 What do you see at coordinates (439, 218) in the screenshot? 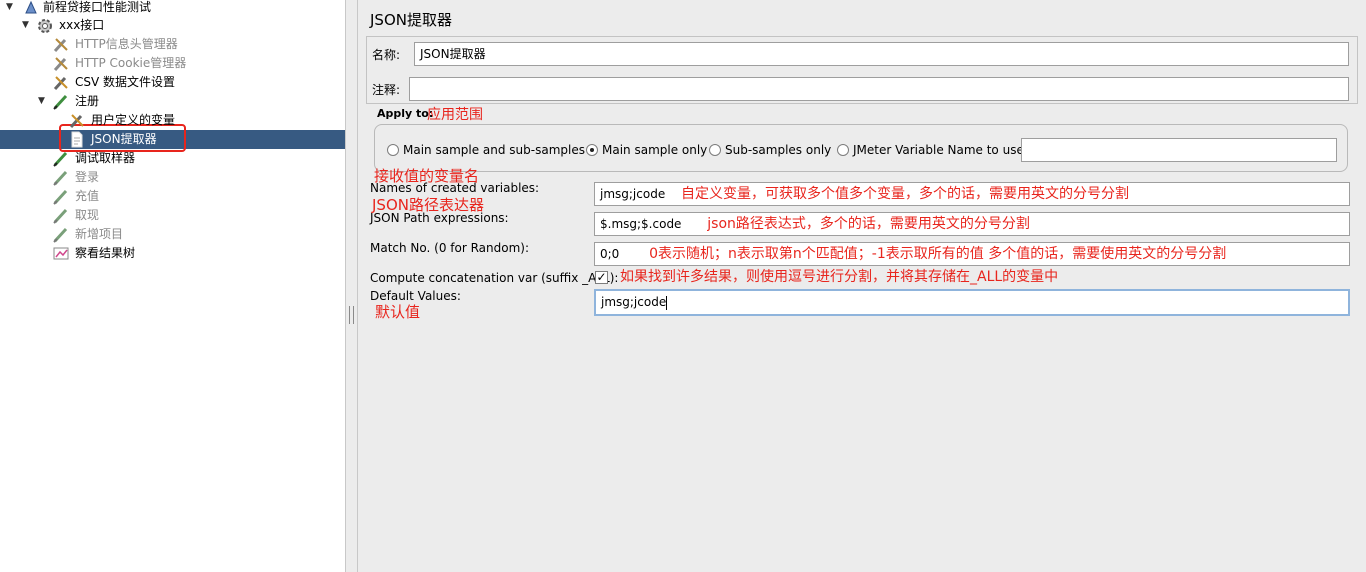
I see `path-label: JSON Path expressions:` at bounding box center [439, 218].